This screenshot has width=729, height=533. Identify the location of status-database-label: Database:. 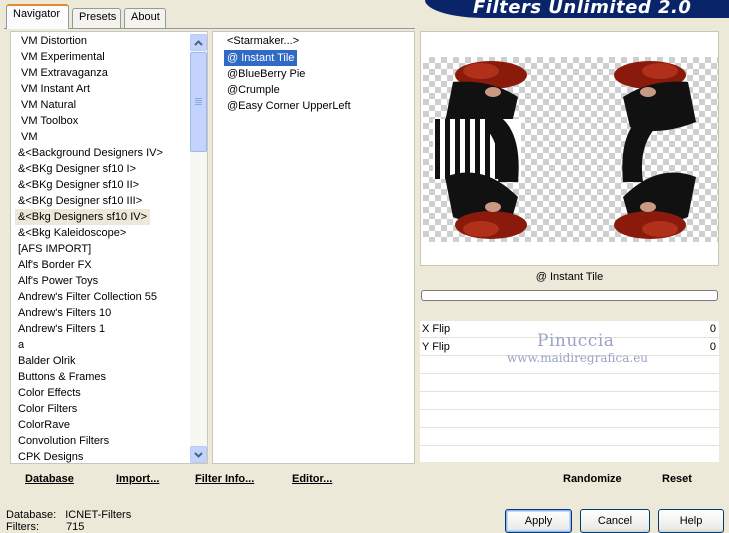
(31, 515).